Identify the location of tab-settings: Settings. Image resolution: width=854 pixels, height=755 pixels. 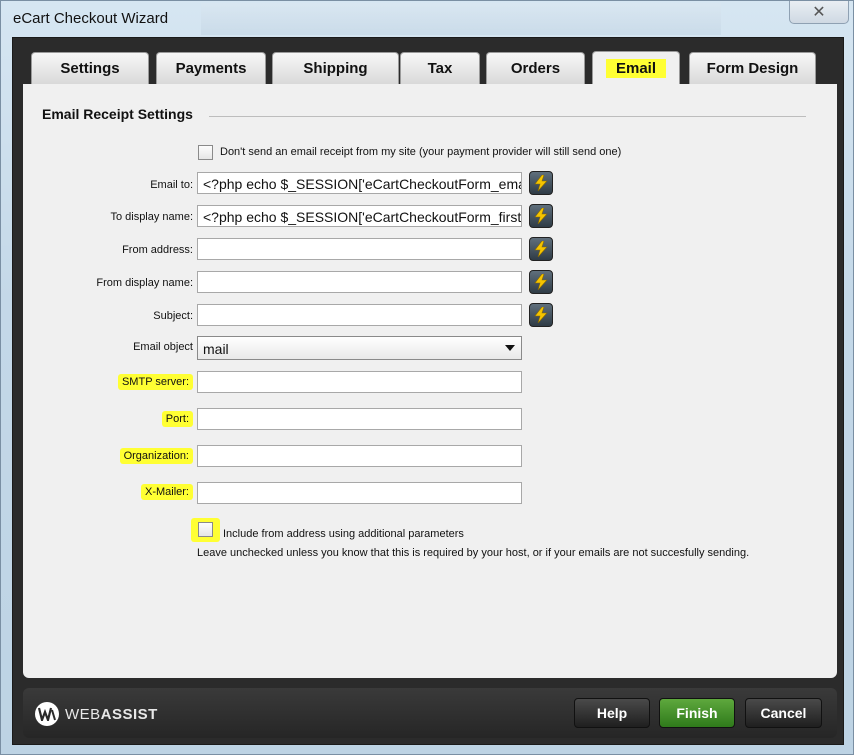
(90, 68).